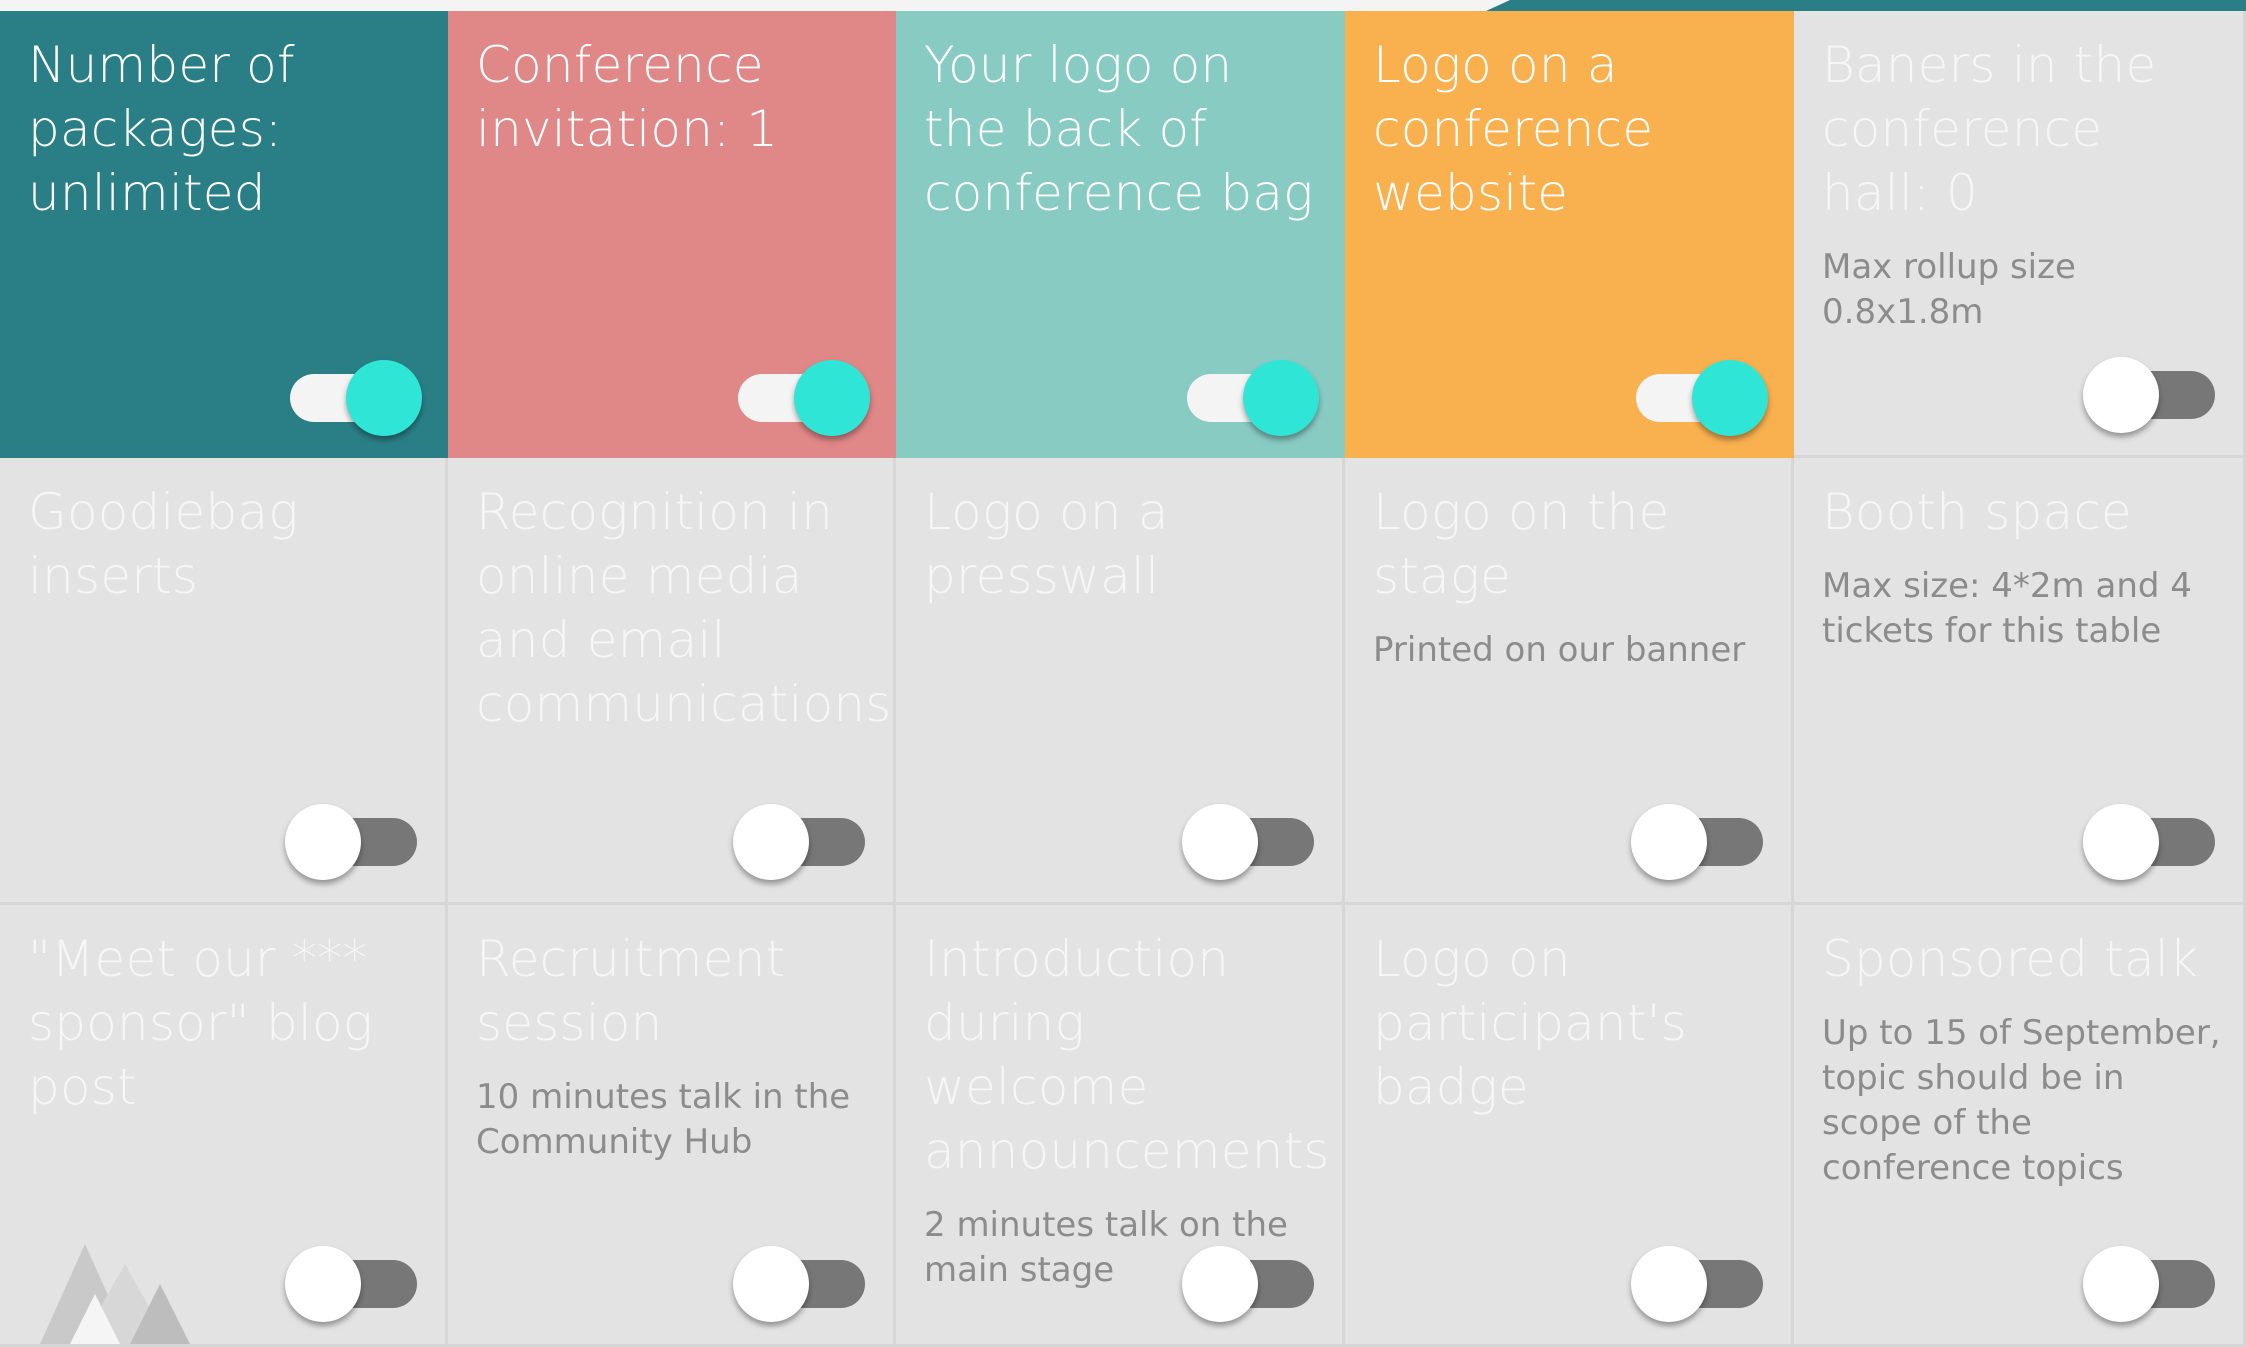 This screenshot has height=1347, width=2246. What do you see at coordinates (627, 97) in the screenshot?
I see `tile-title: Conference invitation: 1` at bounding box center [627, 97].